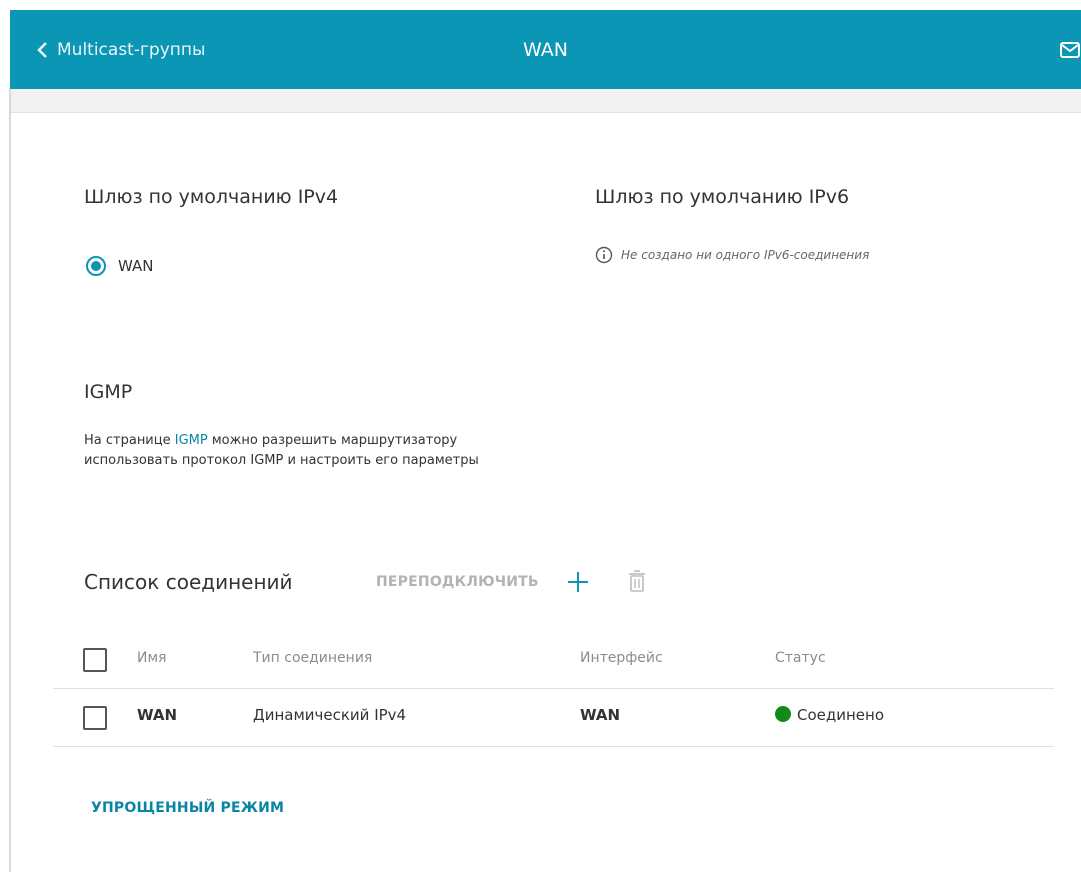 Image resolution: width=1081 pixels, height=872 pixels. Describe the element at coordinates (553, 746) in the screenshot. I see `table-row-divider` at that location.